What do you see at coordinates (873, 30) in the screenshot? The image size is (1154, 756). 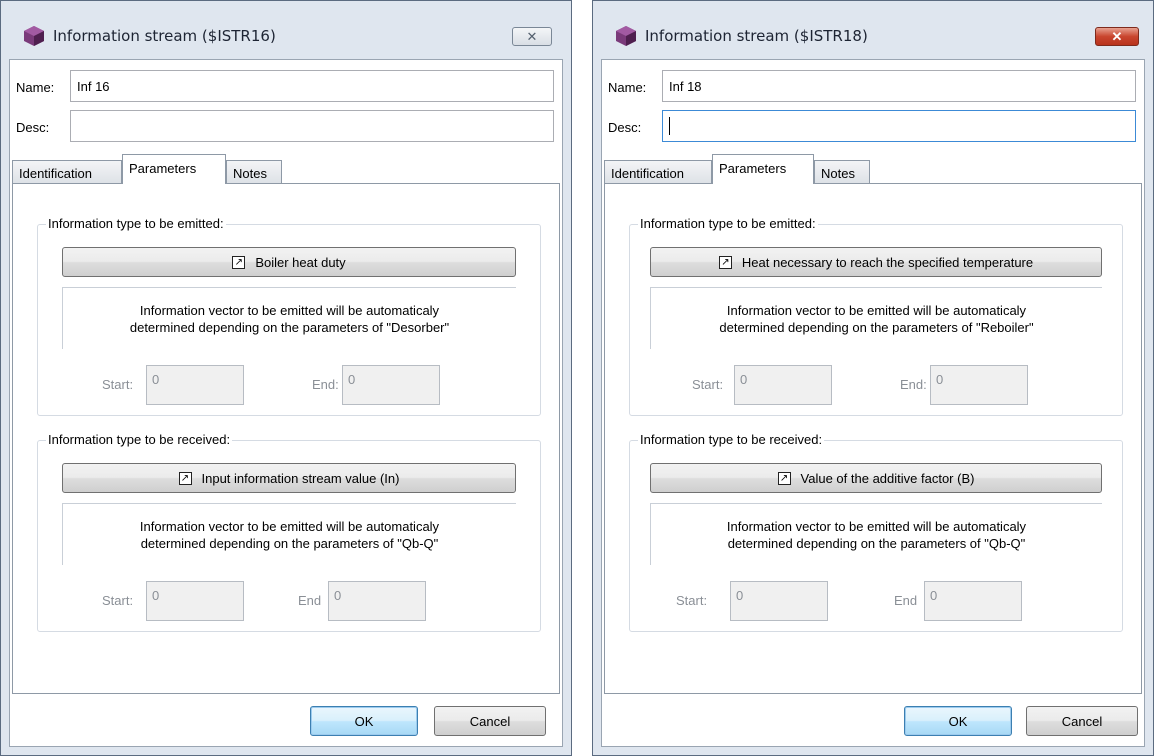 I see `title-bar: Information stream ($ISTR18) ✕` at bounding box center [873, 30].